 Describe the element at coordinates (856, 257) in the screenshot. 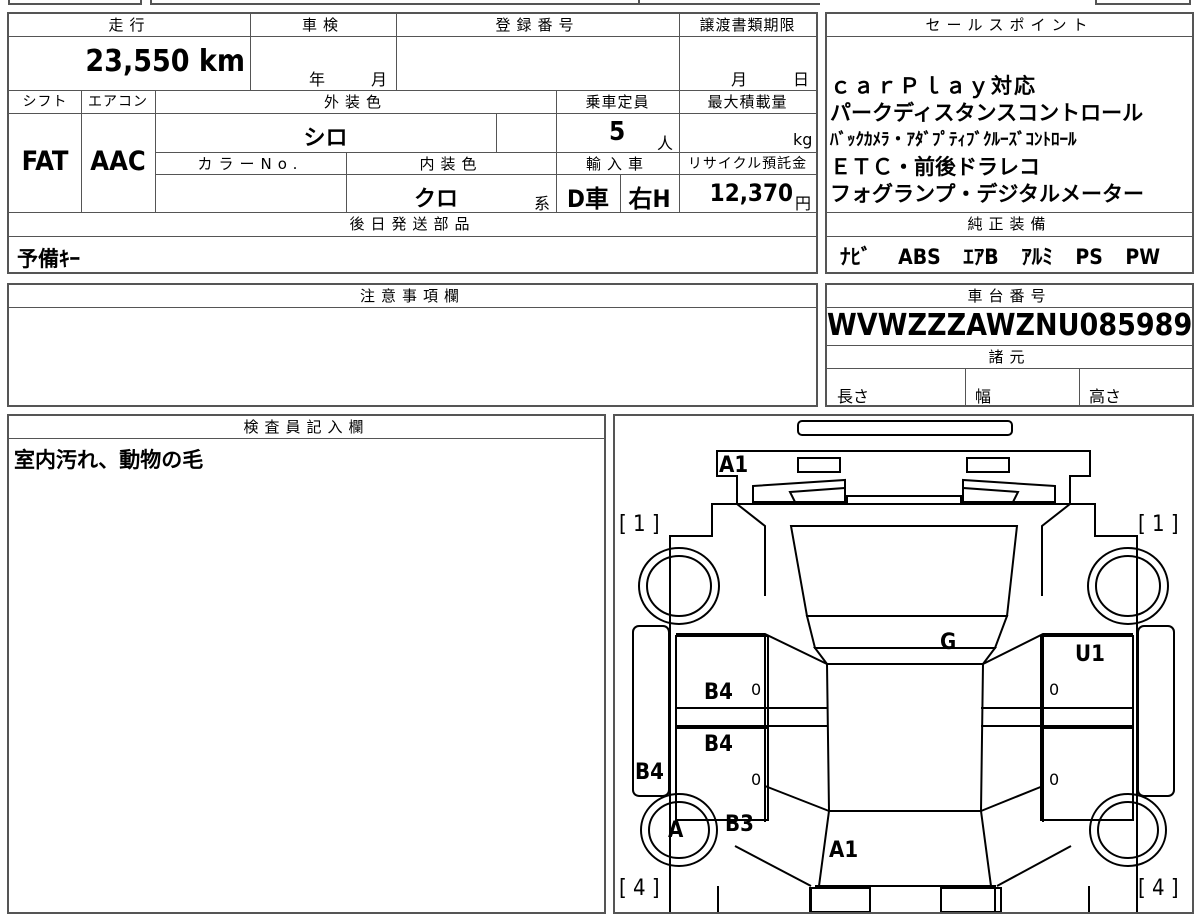

I see `equipment-navi: ﾅﾋﾞ` at that location.